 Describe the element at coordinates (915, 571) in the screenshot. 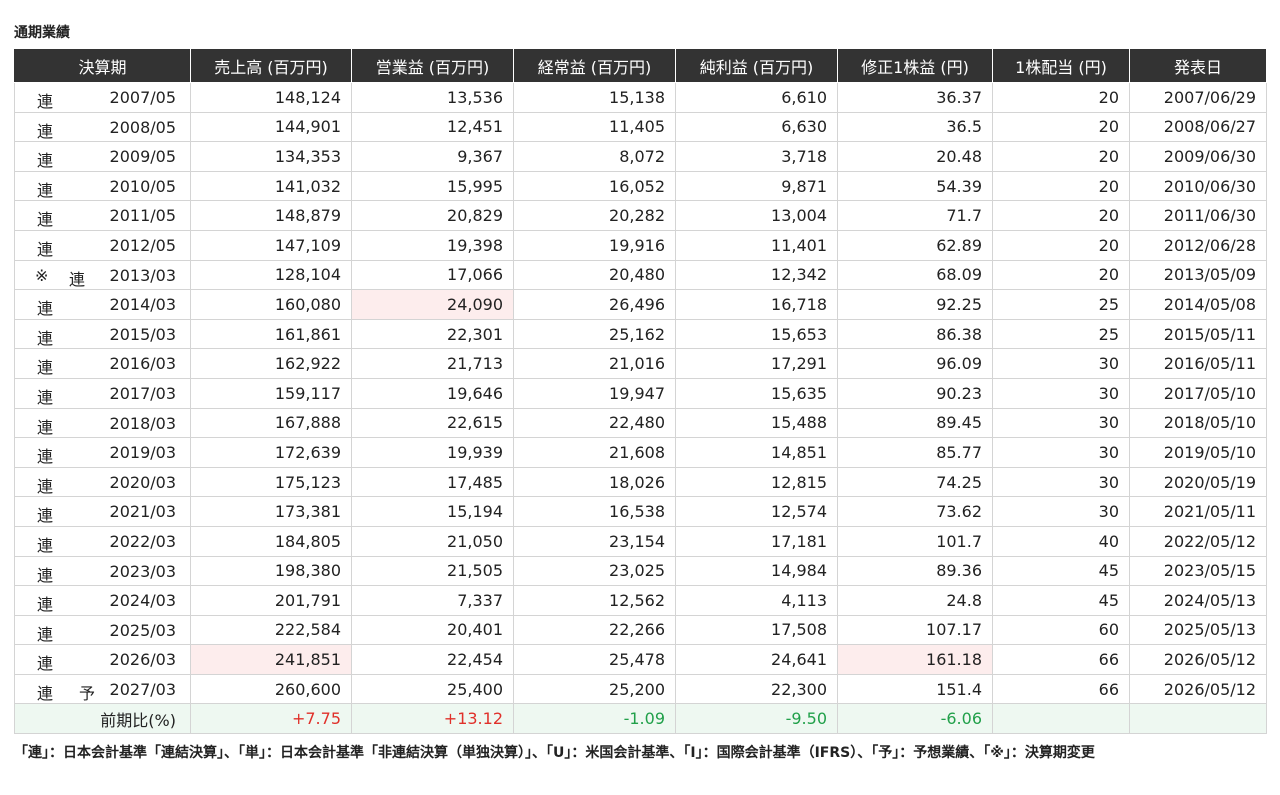

I see `eps-cell: 89.36` at that location.